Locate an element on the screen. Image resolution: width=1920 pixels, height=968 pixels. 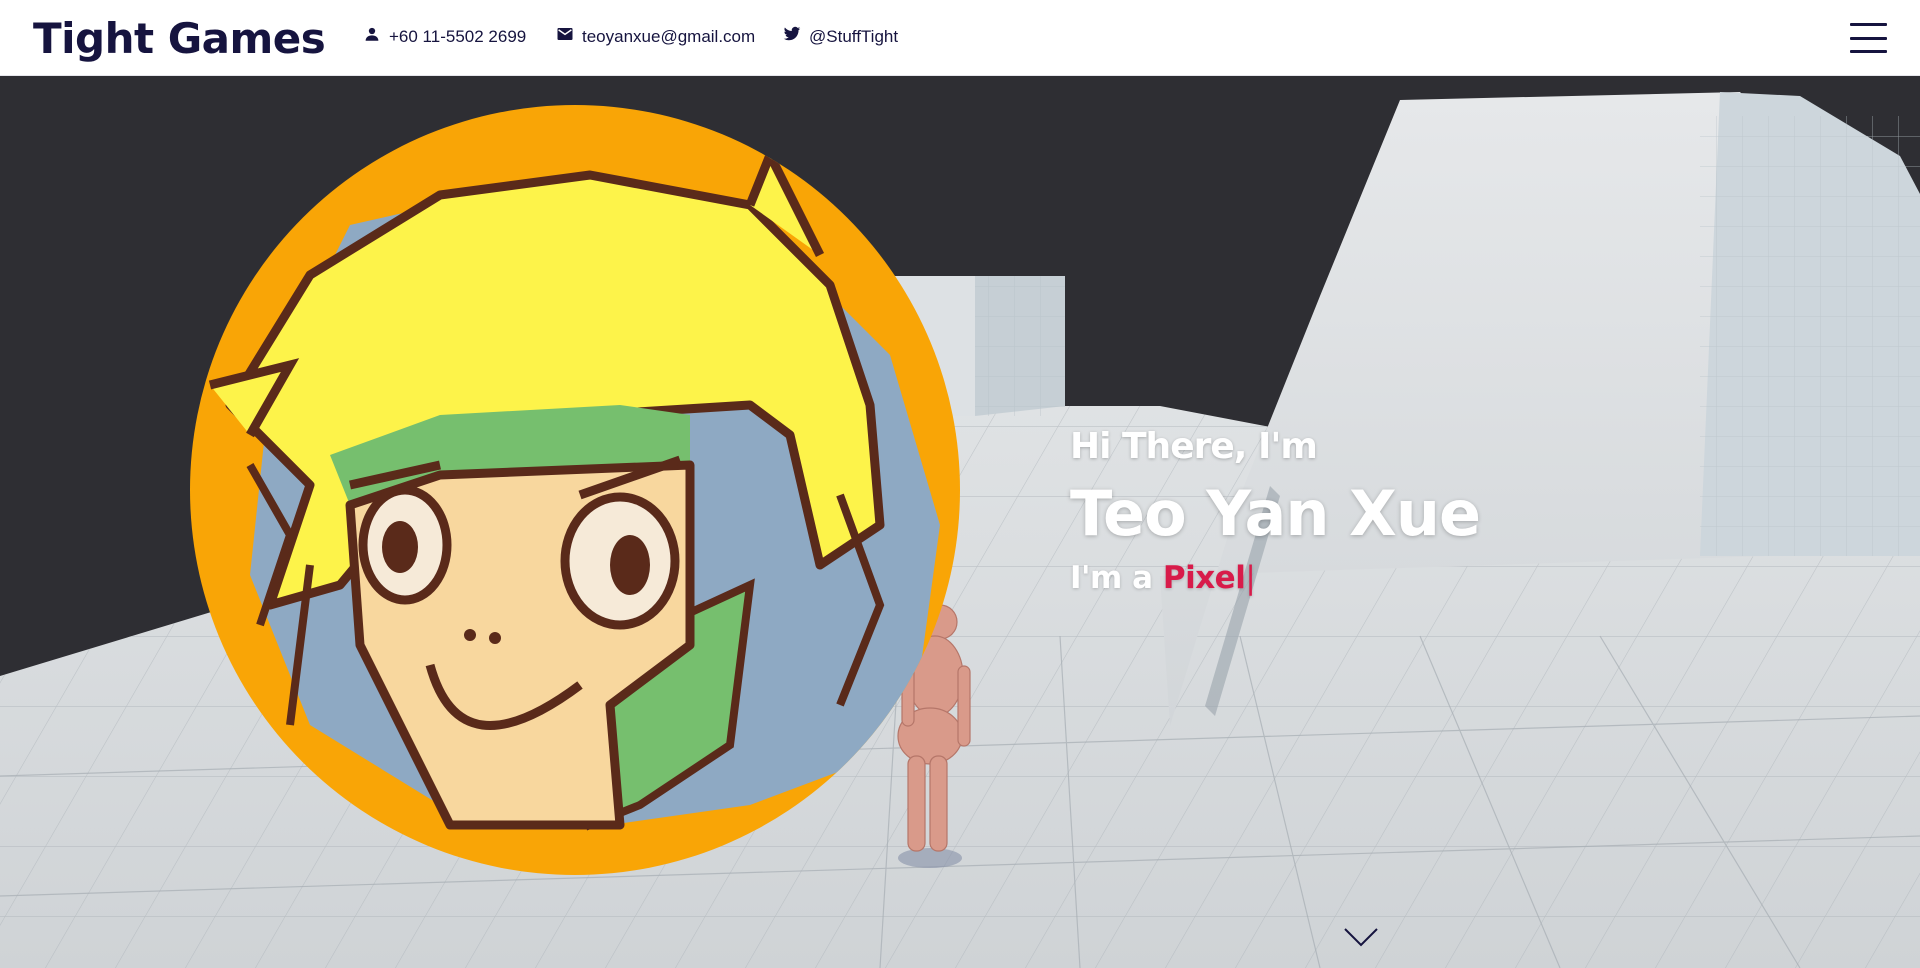
typing-cursor: | is located at coordinates (1250, 578).